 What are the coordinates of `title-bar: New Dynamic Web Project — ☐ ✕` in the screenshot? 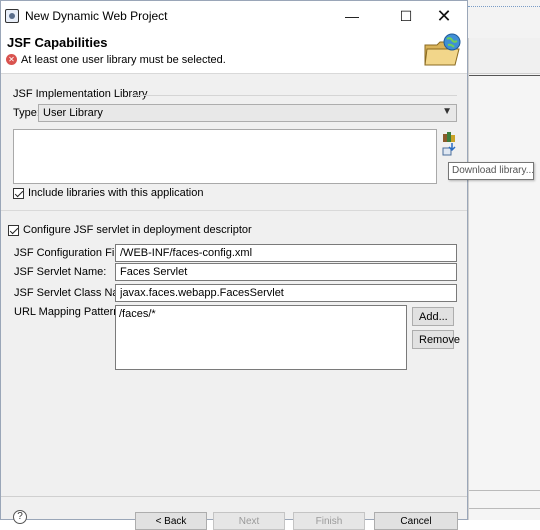 It's located at (234, 16).